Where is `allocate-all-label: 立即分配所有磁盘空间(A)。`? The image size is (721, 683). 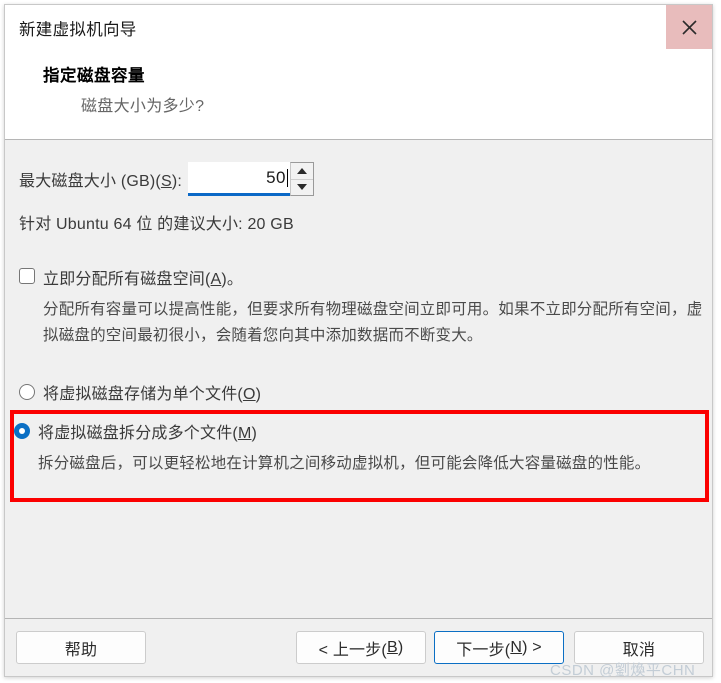
allocate-all-label: 立即分配所有磁盘空间(A)。 is located at coordinates (143, 277).